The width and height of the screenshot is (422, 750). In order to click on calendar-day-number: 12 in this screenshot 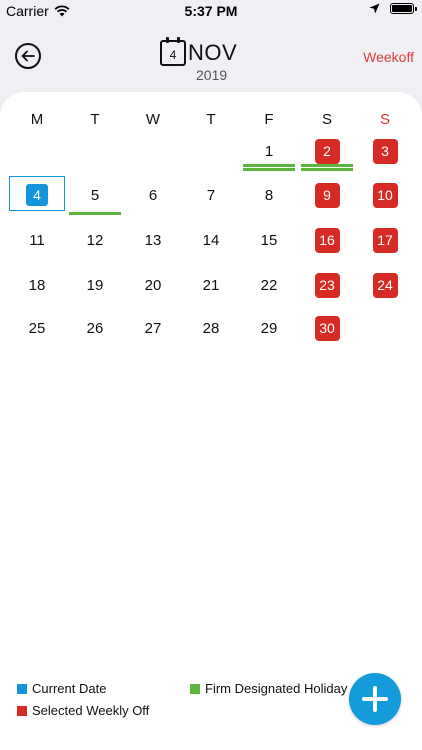, I will do `click(95, 240)`.